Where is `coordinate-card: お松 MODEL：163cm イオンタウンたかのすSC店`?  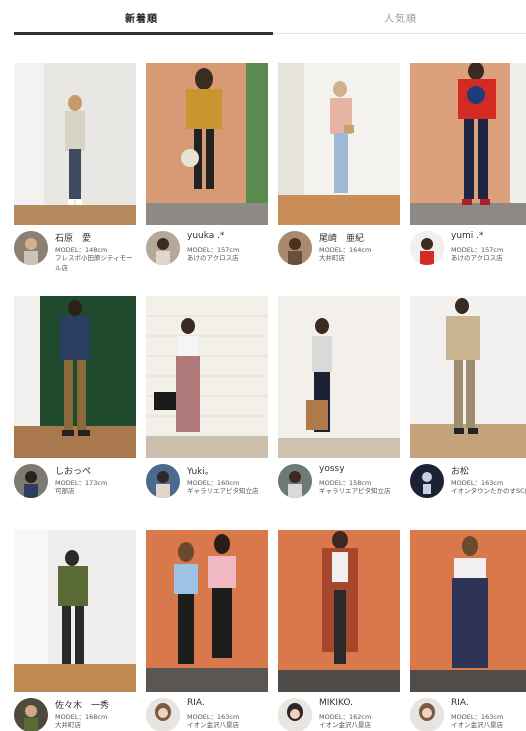 coordinate-card: お松 MODEL：163cm イオンタウンたかのすSC店 is located at coordinates (468, 398).